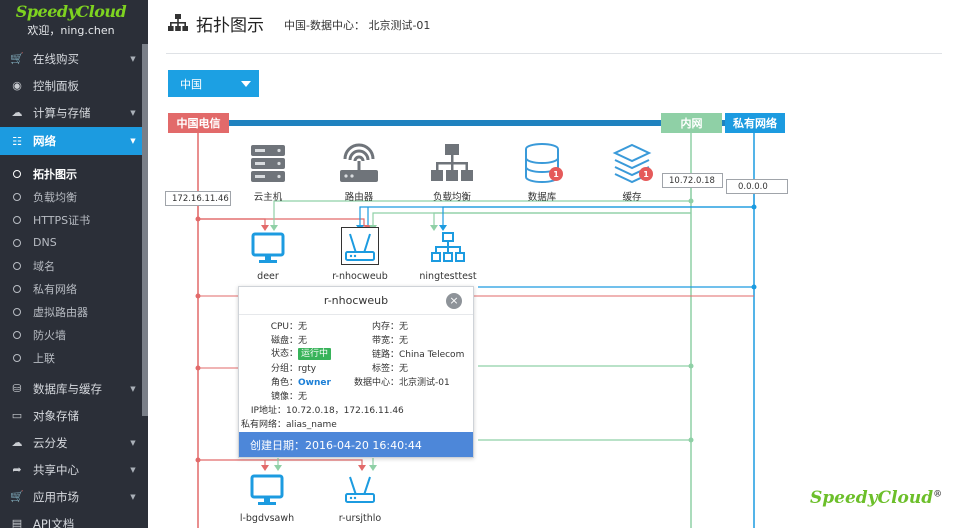  What do you see at coordinates (360, 246) in the screenshot?
I see `router-icon` at bounding box center [360, 246].